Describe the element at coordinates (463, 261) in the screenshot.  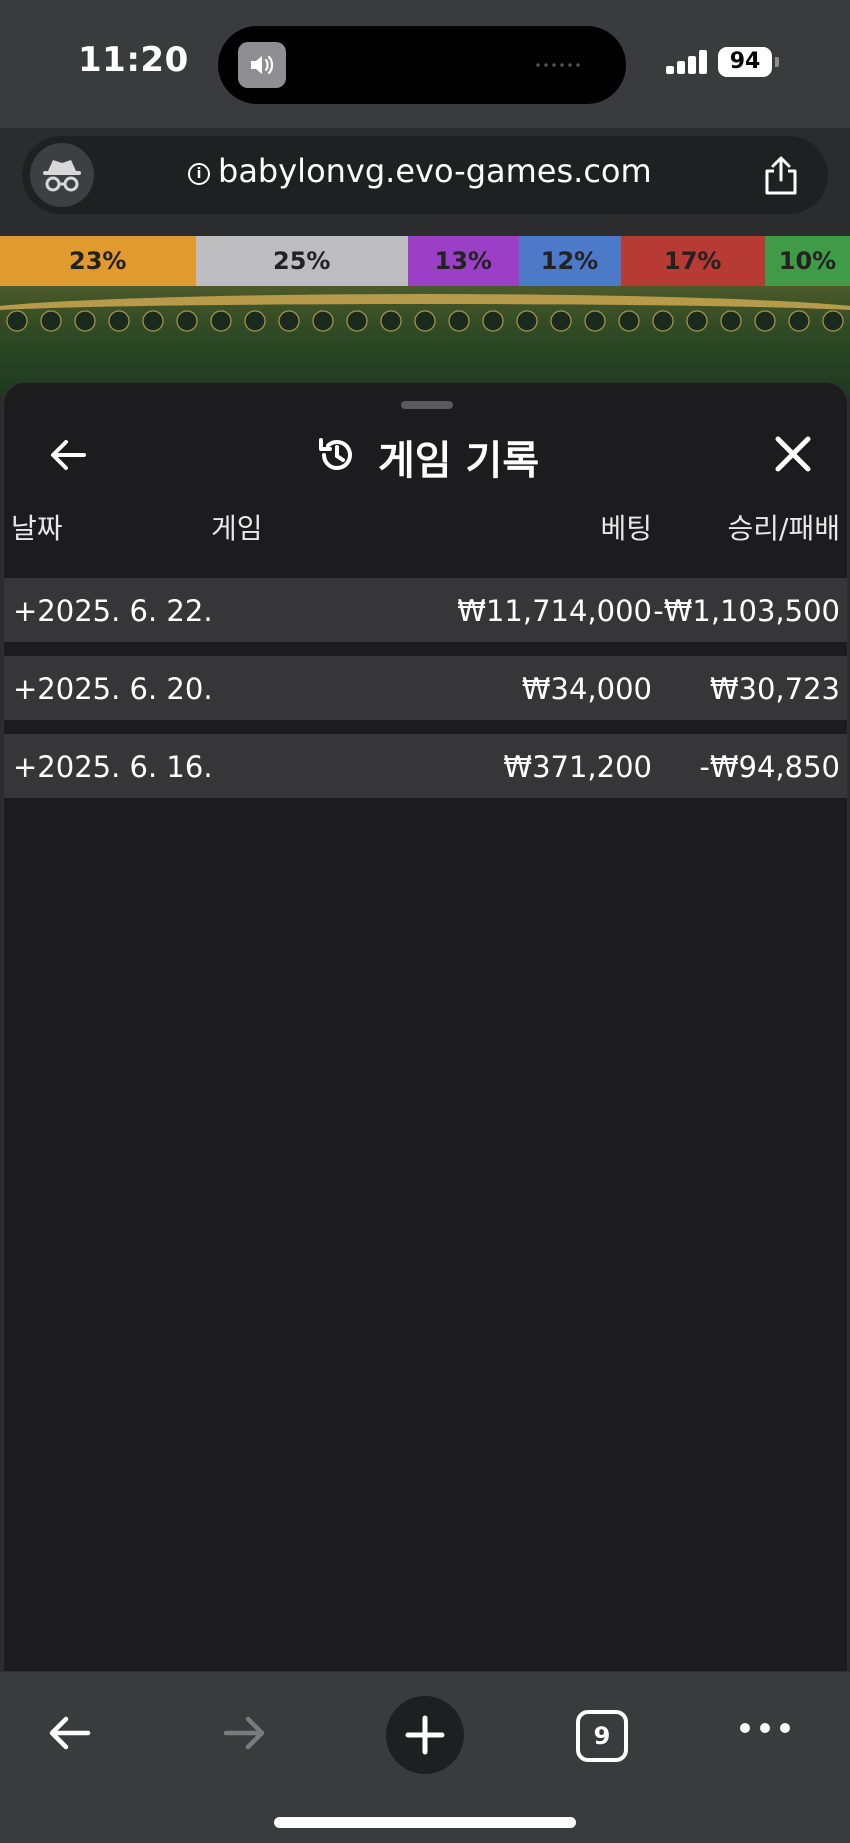
I see `percentage-segment: 13%` at that location.